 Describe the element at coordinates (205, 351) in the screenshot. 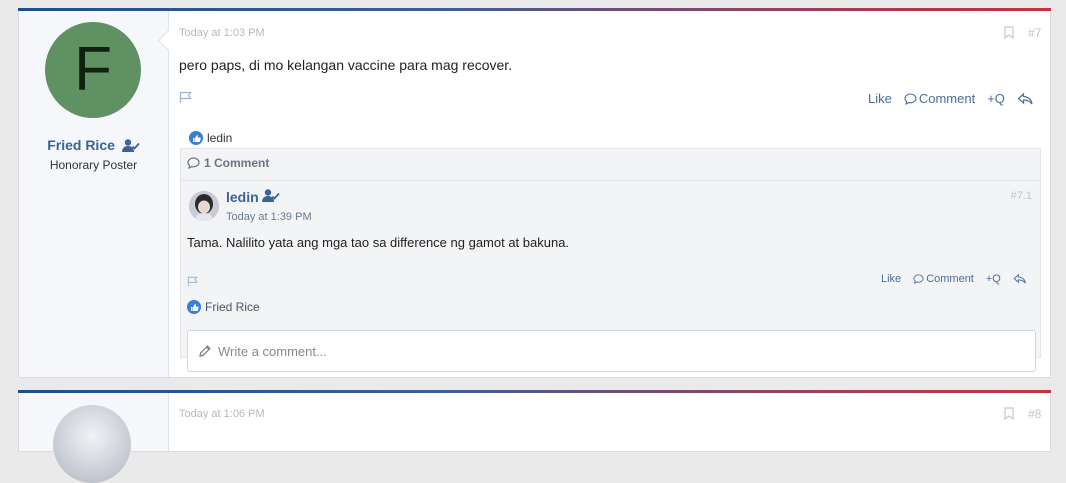

I see `pencil-icon` at that location.